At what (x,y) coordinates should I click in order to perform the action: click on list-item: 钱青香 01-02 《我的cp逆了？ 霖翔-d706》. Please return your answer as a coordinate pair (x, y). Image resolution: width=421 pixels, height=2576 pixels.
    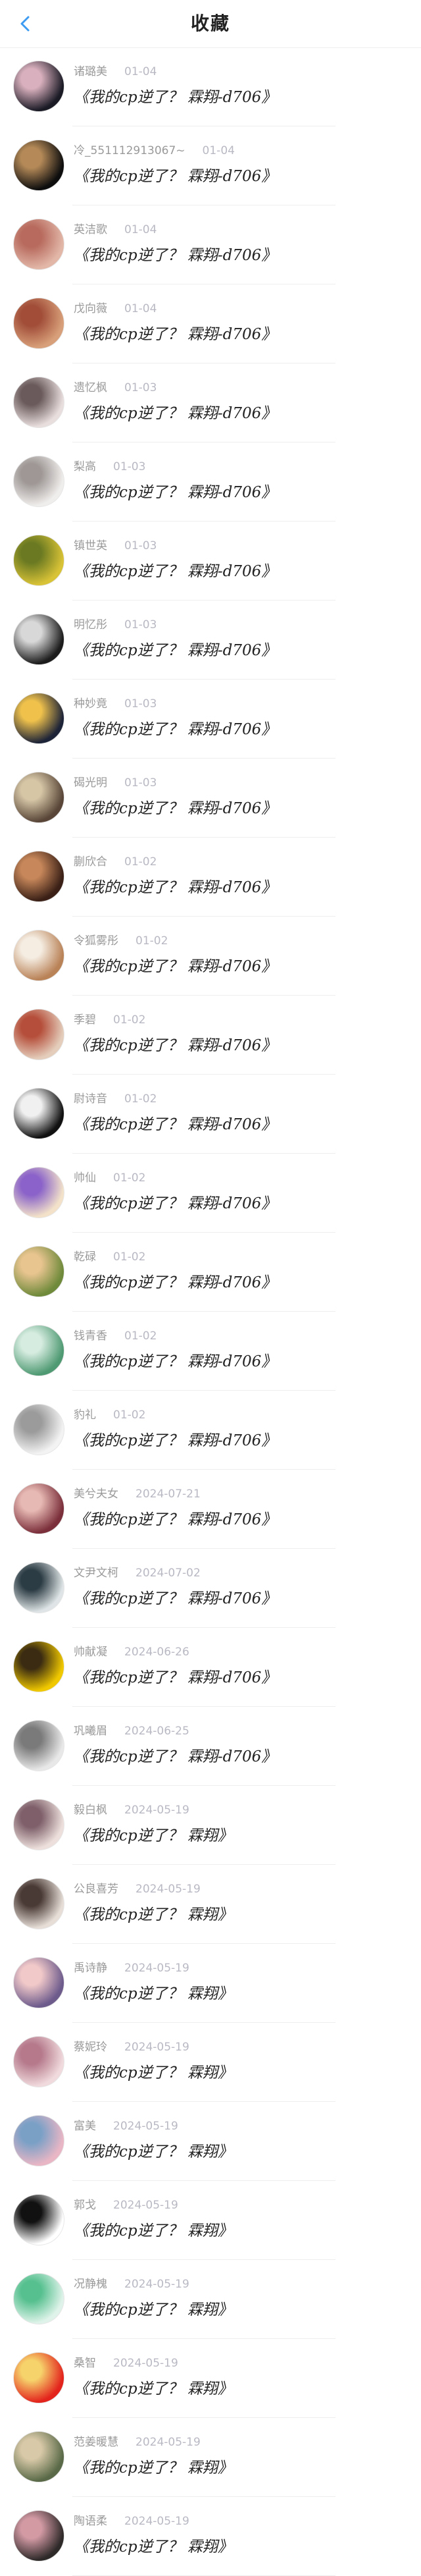
    Looking at the image, I should click on (210, 1352).